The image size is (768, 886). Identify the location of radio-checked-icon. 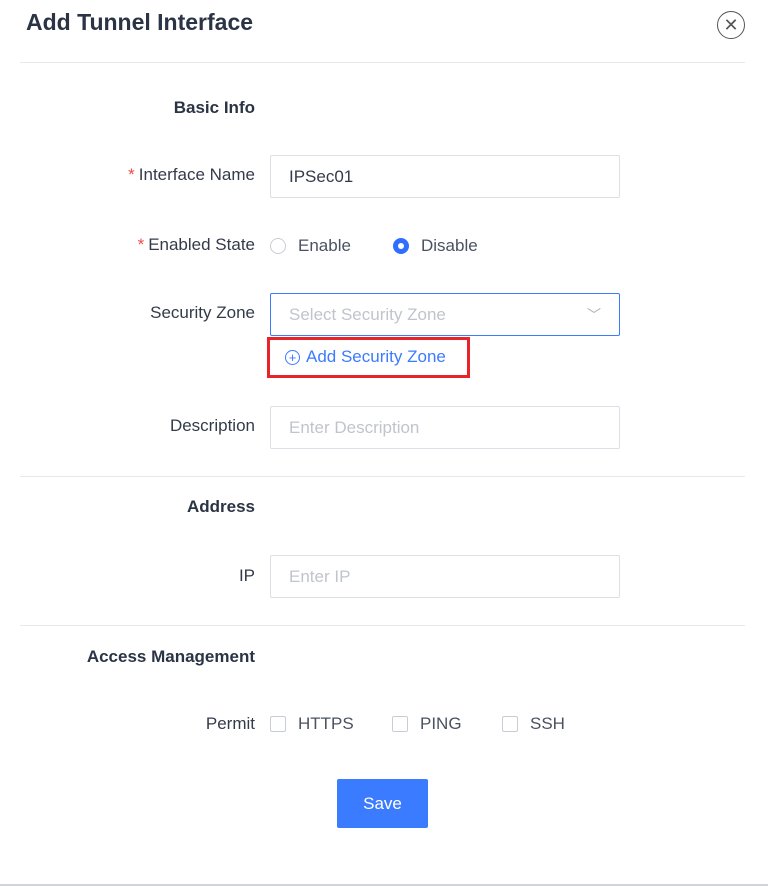
(401, 246).